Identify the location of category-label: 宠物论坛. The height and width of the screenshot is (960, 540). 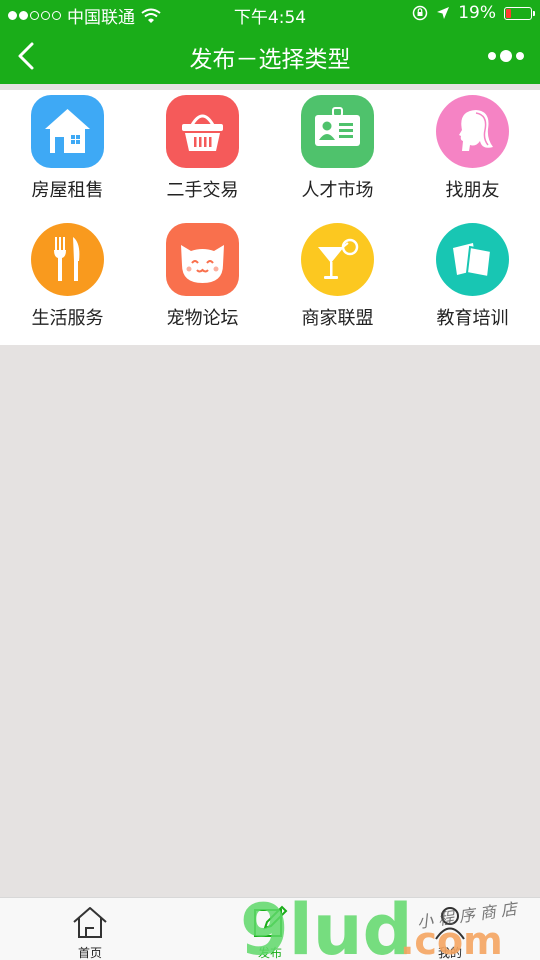
(202, 318).